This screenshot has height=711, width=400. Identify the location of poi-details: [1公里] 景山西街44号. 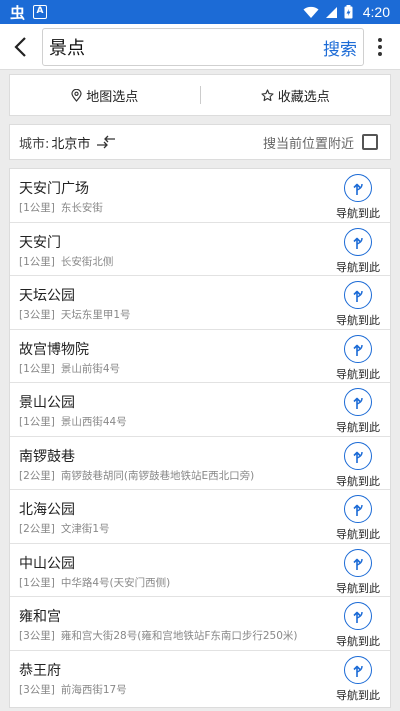
(73, 421).